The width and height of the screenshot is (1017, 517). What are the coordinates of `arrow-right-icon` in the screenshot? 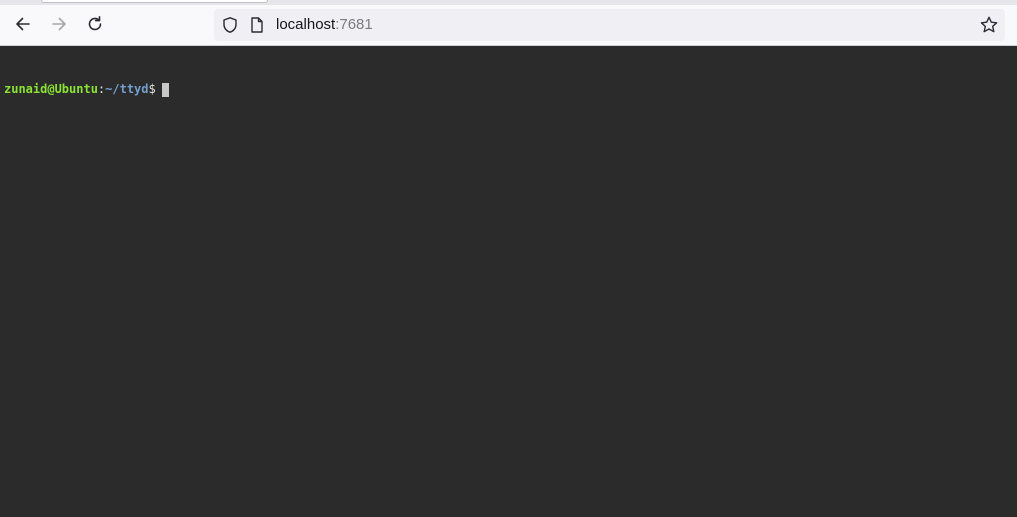 It's located at (59, 24).